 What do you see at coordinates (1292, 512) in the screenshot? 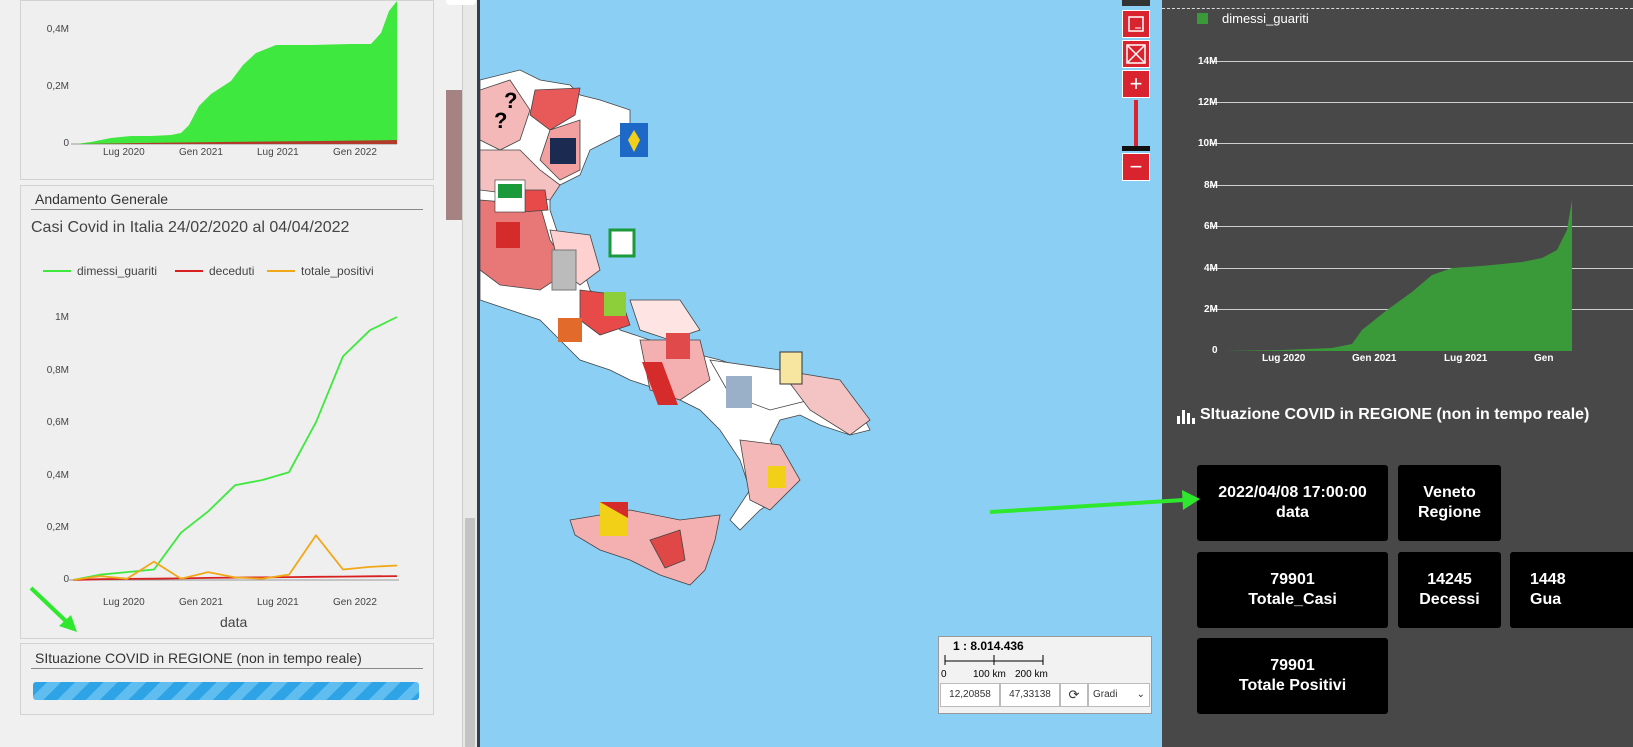
I see `tile-date-label: data` at bounding box center [1292, 512].